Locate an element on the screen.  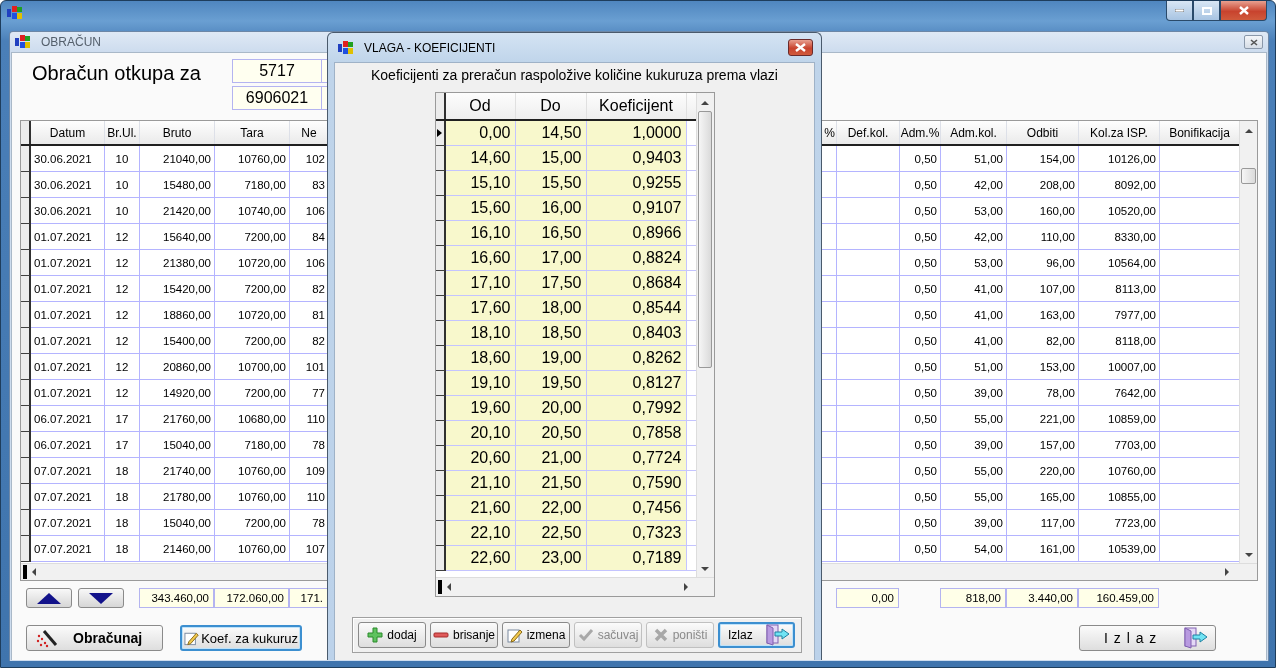
up-button is located at coordinates (49, 598).